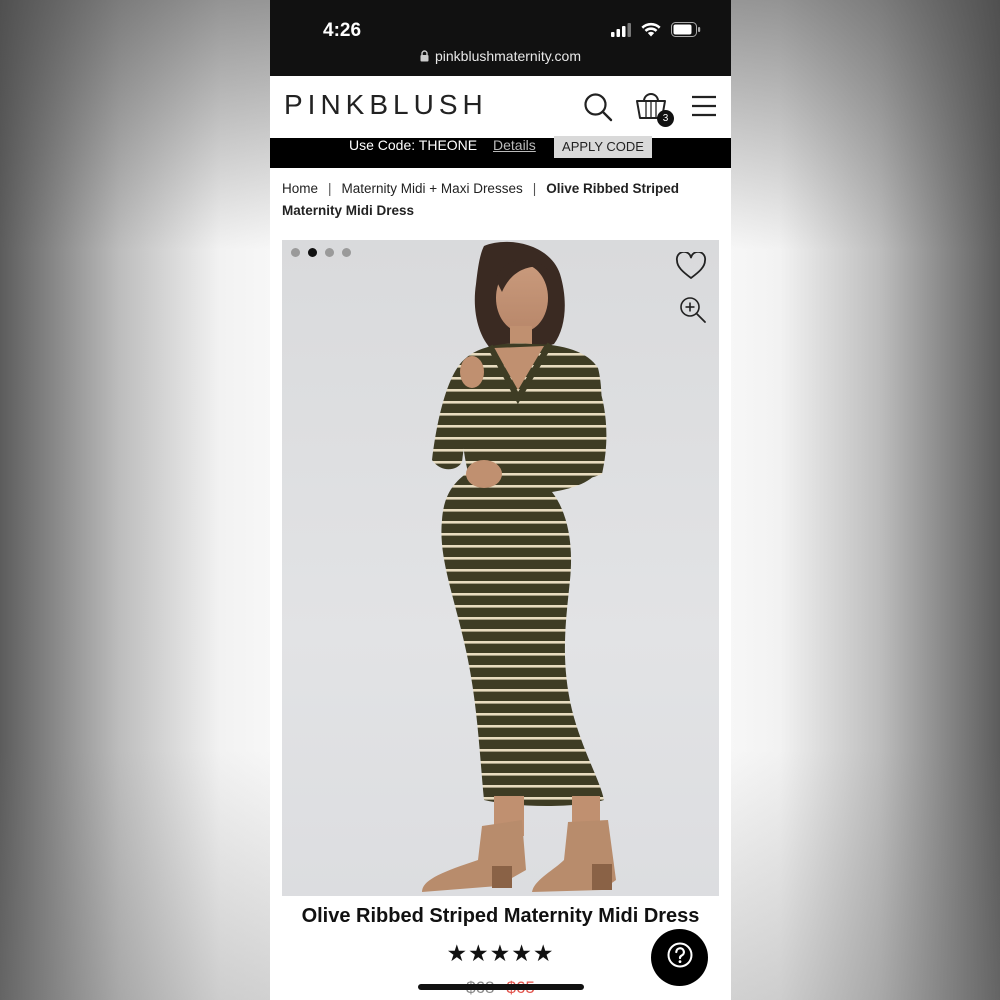 The height and width of the screenshot is (1000, 1000). What do you see at coordinates (651, 32) in the screenshot?
I see `wifi-icon` at bounding box center [651, 32].